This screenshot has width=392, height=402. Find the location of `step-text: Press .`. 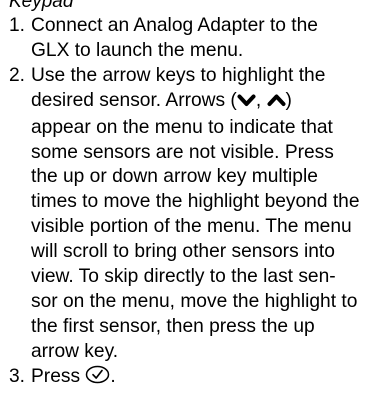

step-text: Press . is located at coordinates (210, 378).